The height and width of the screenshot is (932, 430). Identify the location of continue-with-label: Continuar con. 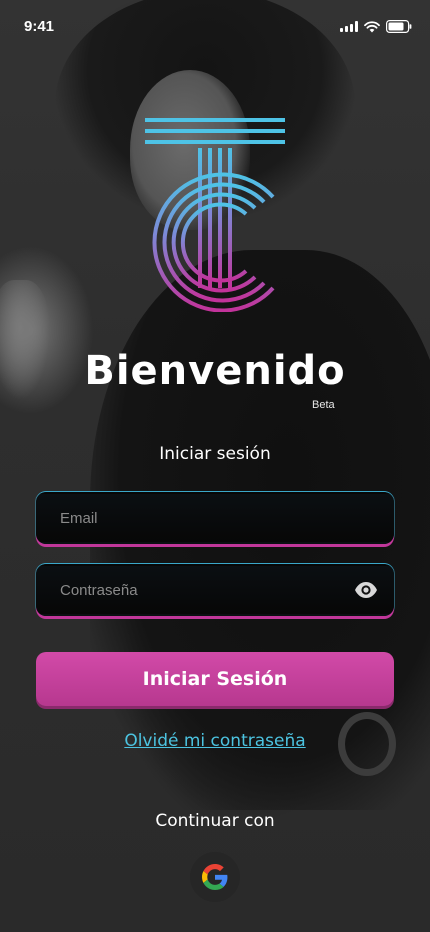
(215, 821).